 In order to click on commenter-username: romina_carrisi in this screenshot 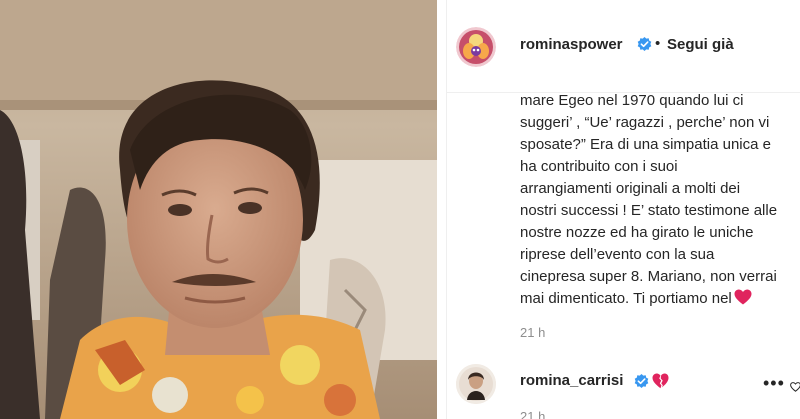, I will do `click(571, 380)`.